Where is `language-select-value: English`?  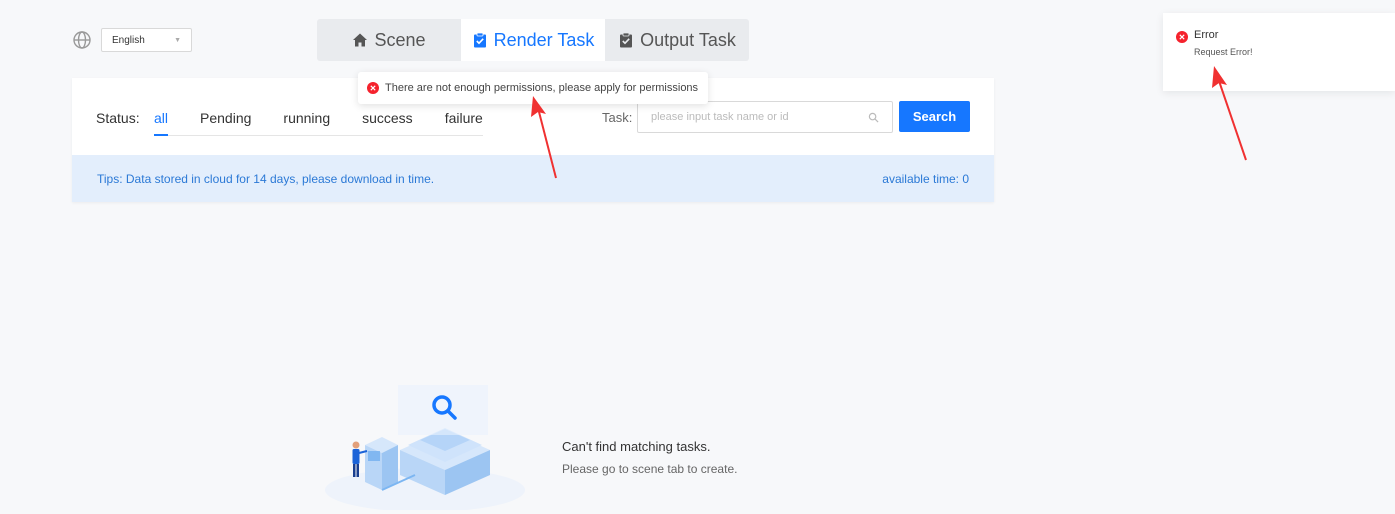
language-select-value: English is located at coordinates (128, 40).